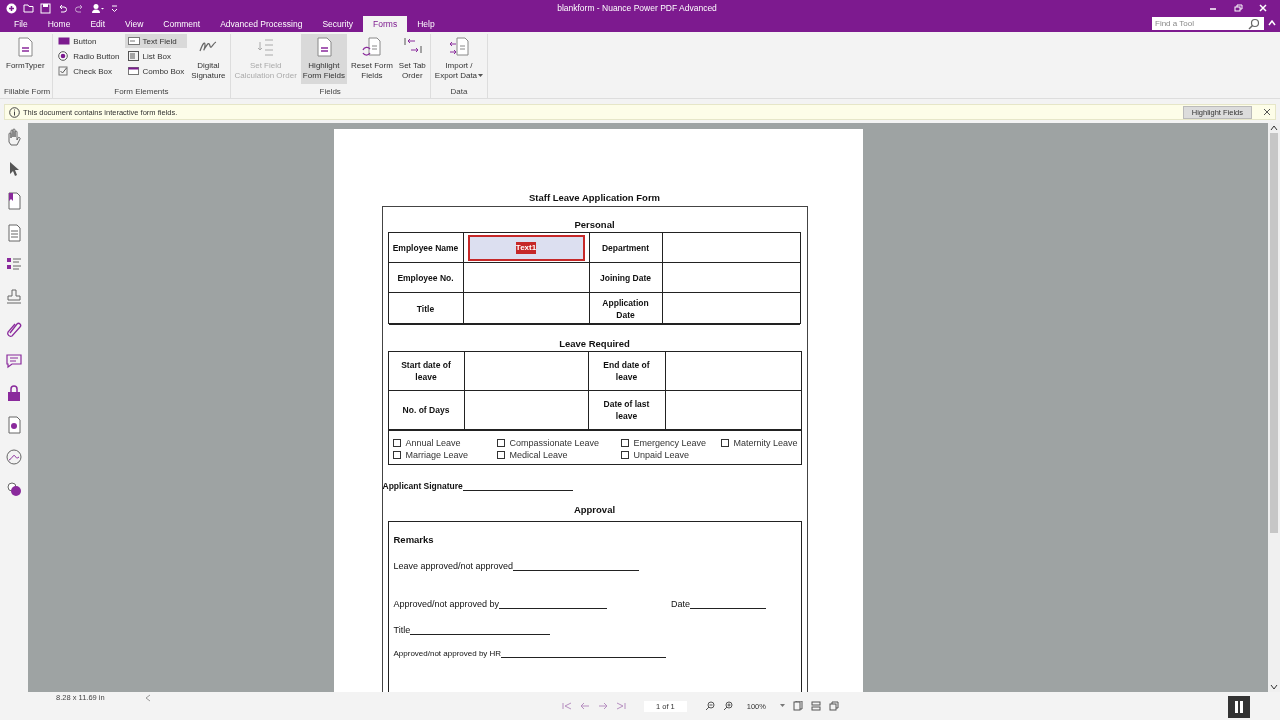  What do you see at coordinates (402, 630) in the screenshot?
I see `form-label: Title` at bounding box center [402, 630].